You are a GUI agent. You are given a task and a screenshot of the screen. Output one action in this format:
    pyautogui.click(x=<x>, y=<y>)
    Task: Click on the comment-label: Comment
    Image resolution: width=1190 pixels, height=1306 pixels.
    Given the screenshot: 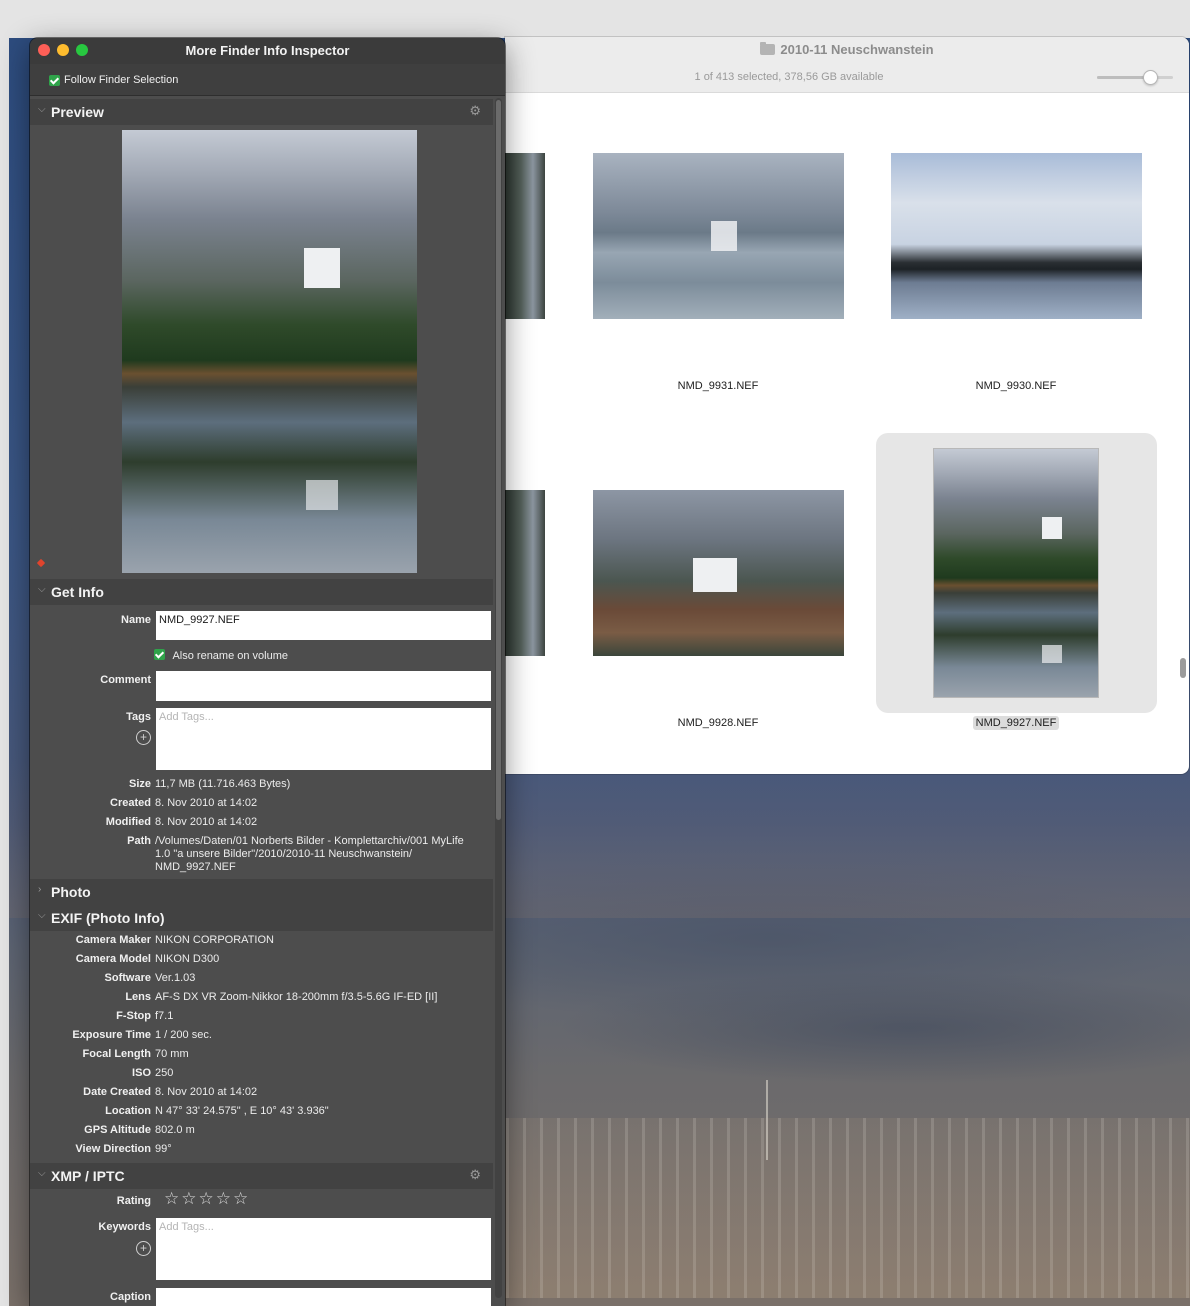 What is the action you would take?
    pyautogui.click(x=125, y=680)
    